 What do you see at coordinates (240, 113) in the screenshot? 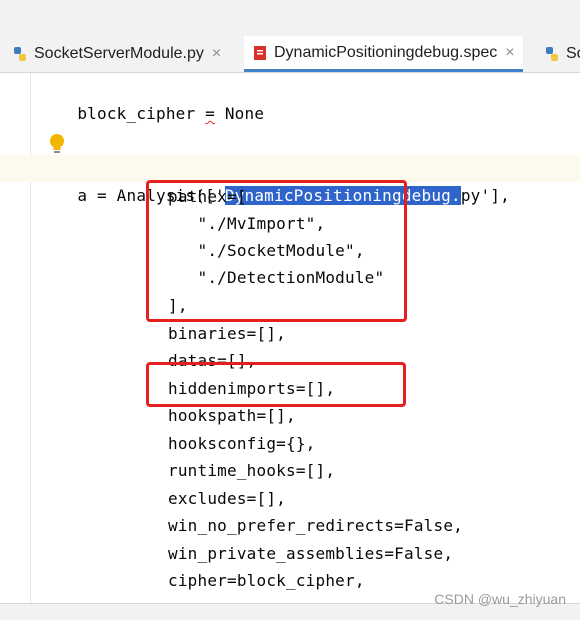
I see `code-token: None` at bounding box center [240, 113].